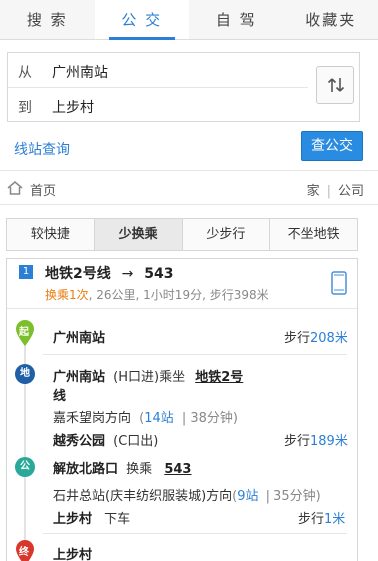  Describe the element at coordinates (182, 284) in the screenshot. I see `plan-header: 1 地铁2号线 → 543 换乘1次, 26公里, 1小时19分, 步行398米` at that location.